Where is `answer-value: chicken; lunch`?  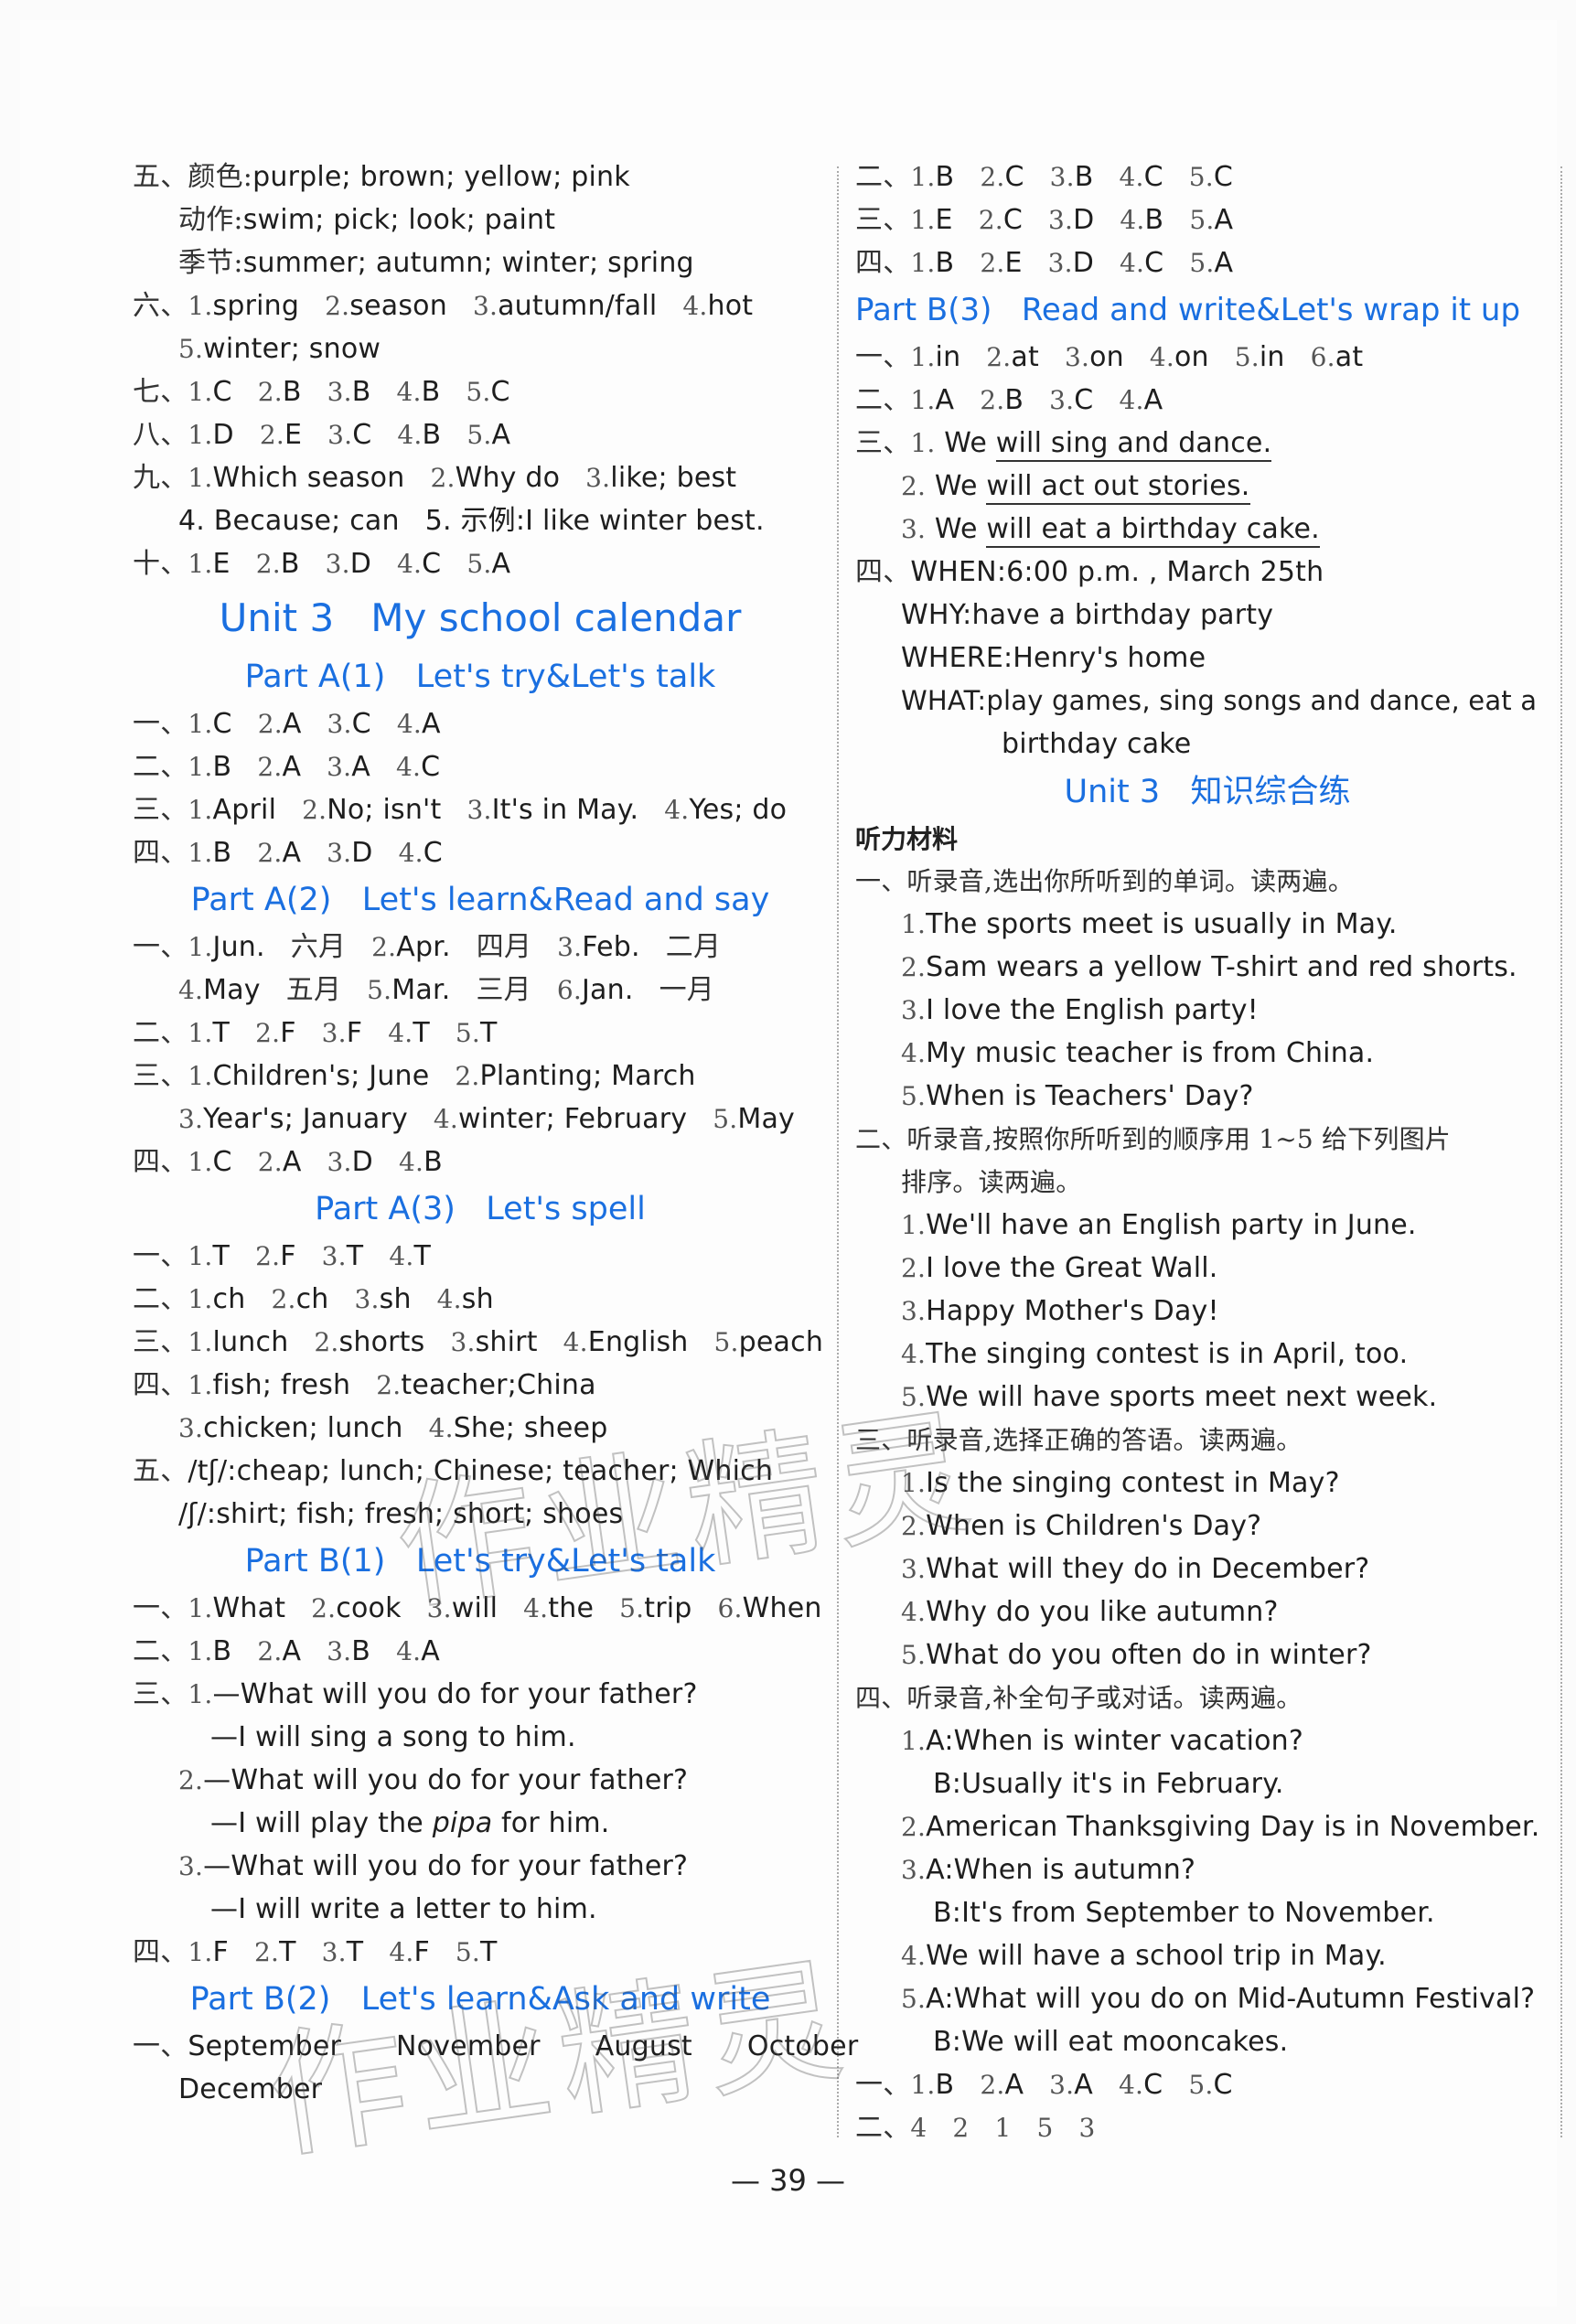 answer-value: chicken; lunch is located at coordinates (303, 1428).